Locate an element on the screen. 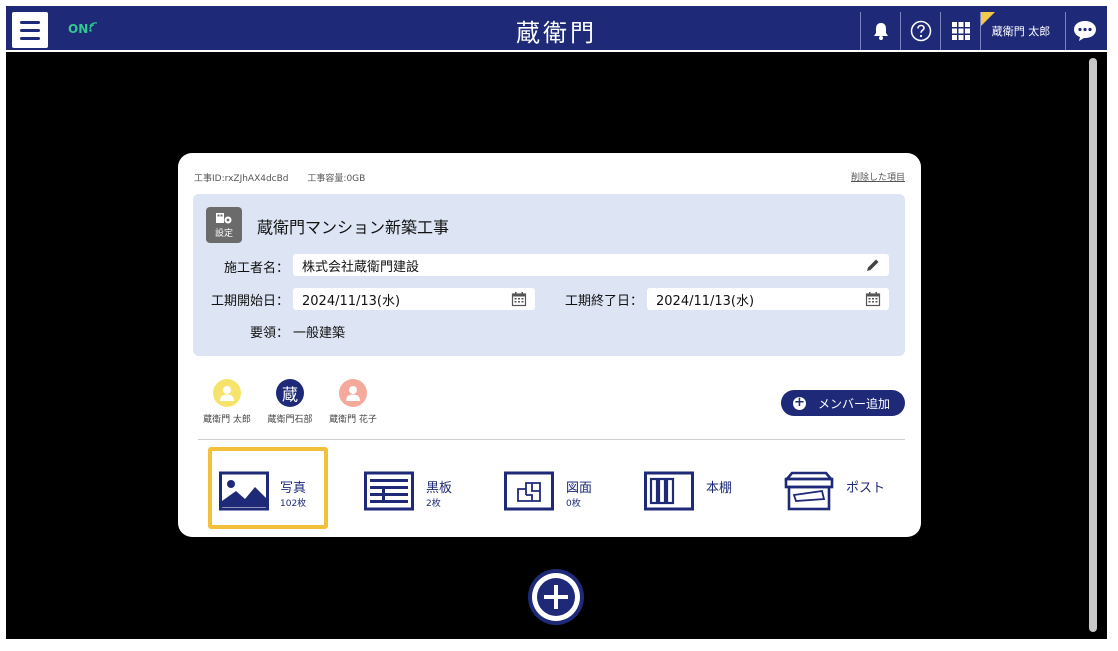 The width and height of the screenshot is (1118, 651). member-item: 蔵衛門 花子 is located at coordinates (353, 402).